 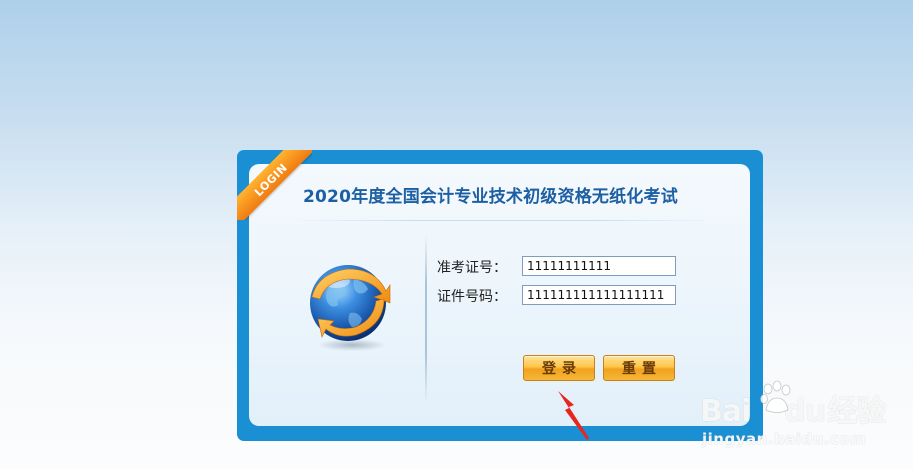 What do you see at coordinates (599, 266) in the screenshot?
I see `admission-number-input` at bounding box center [599, 266].